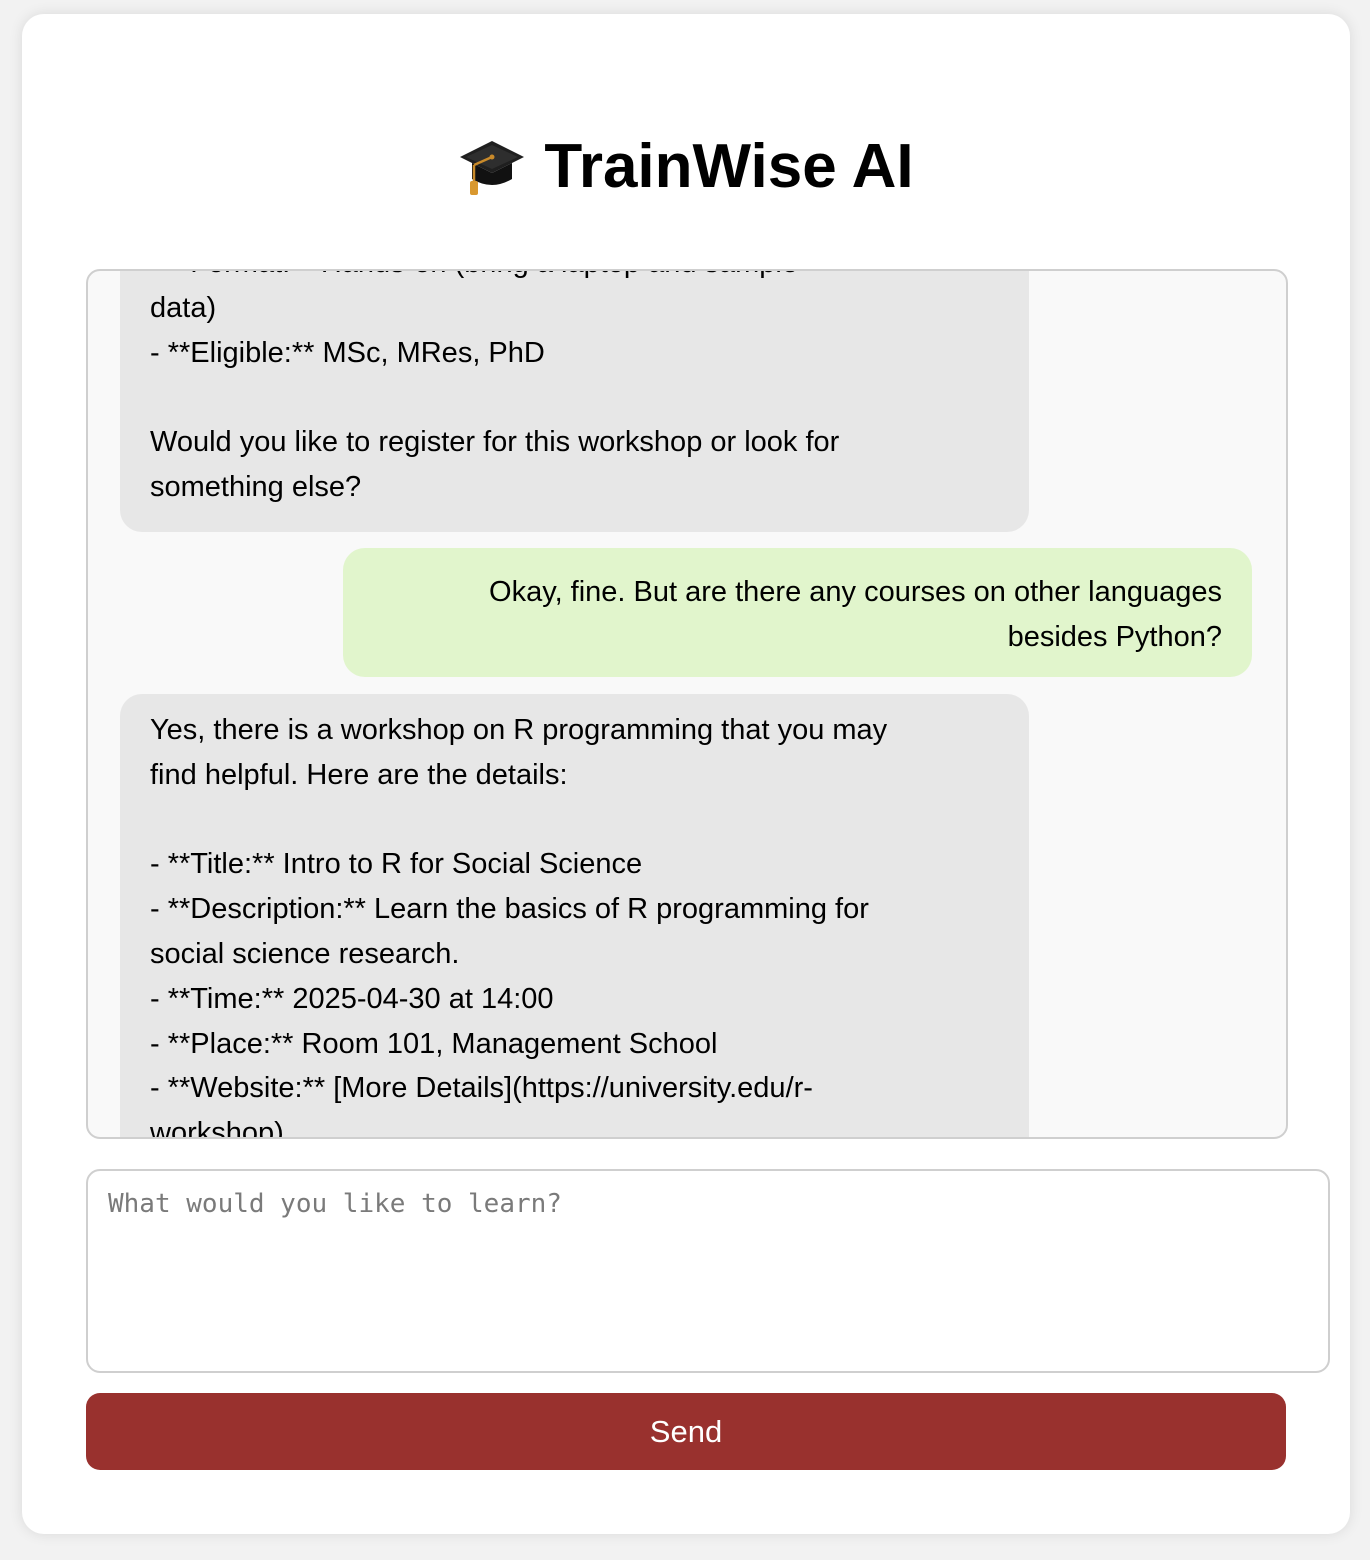 Image resolution: width=1370 pixels, height=1560 pixels. I want to click on send-button: Send, so click(686, 1431).